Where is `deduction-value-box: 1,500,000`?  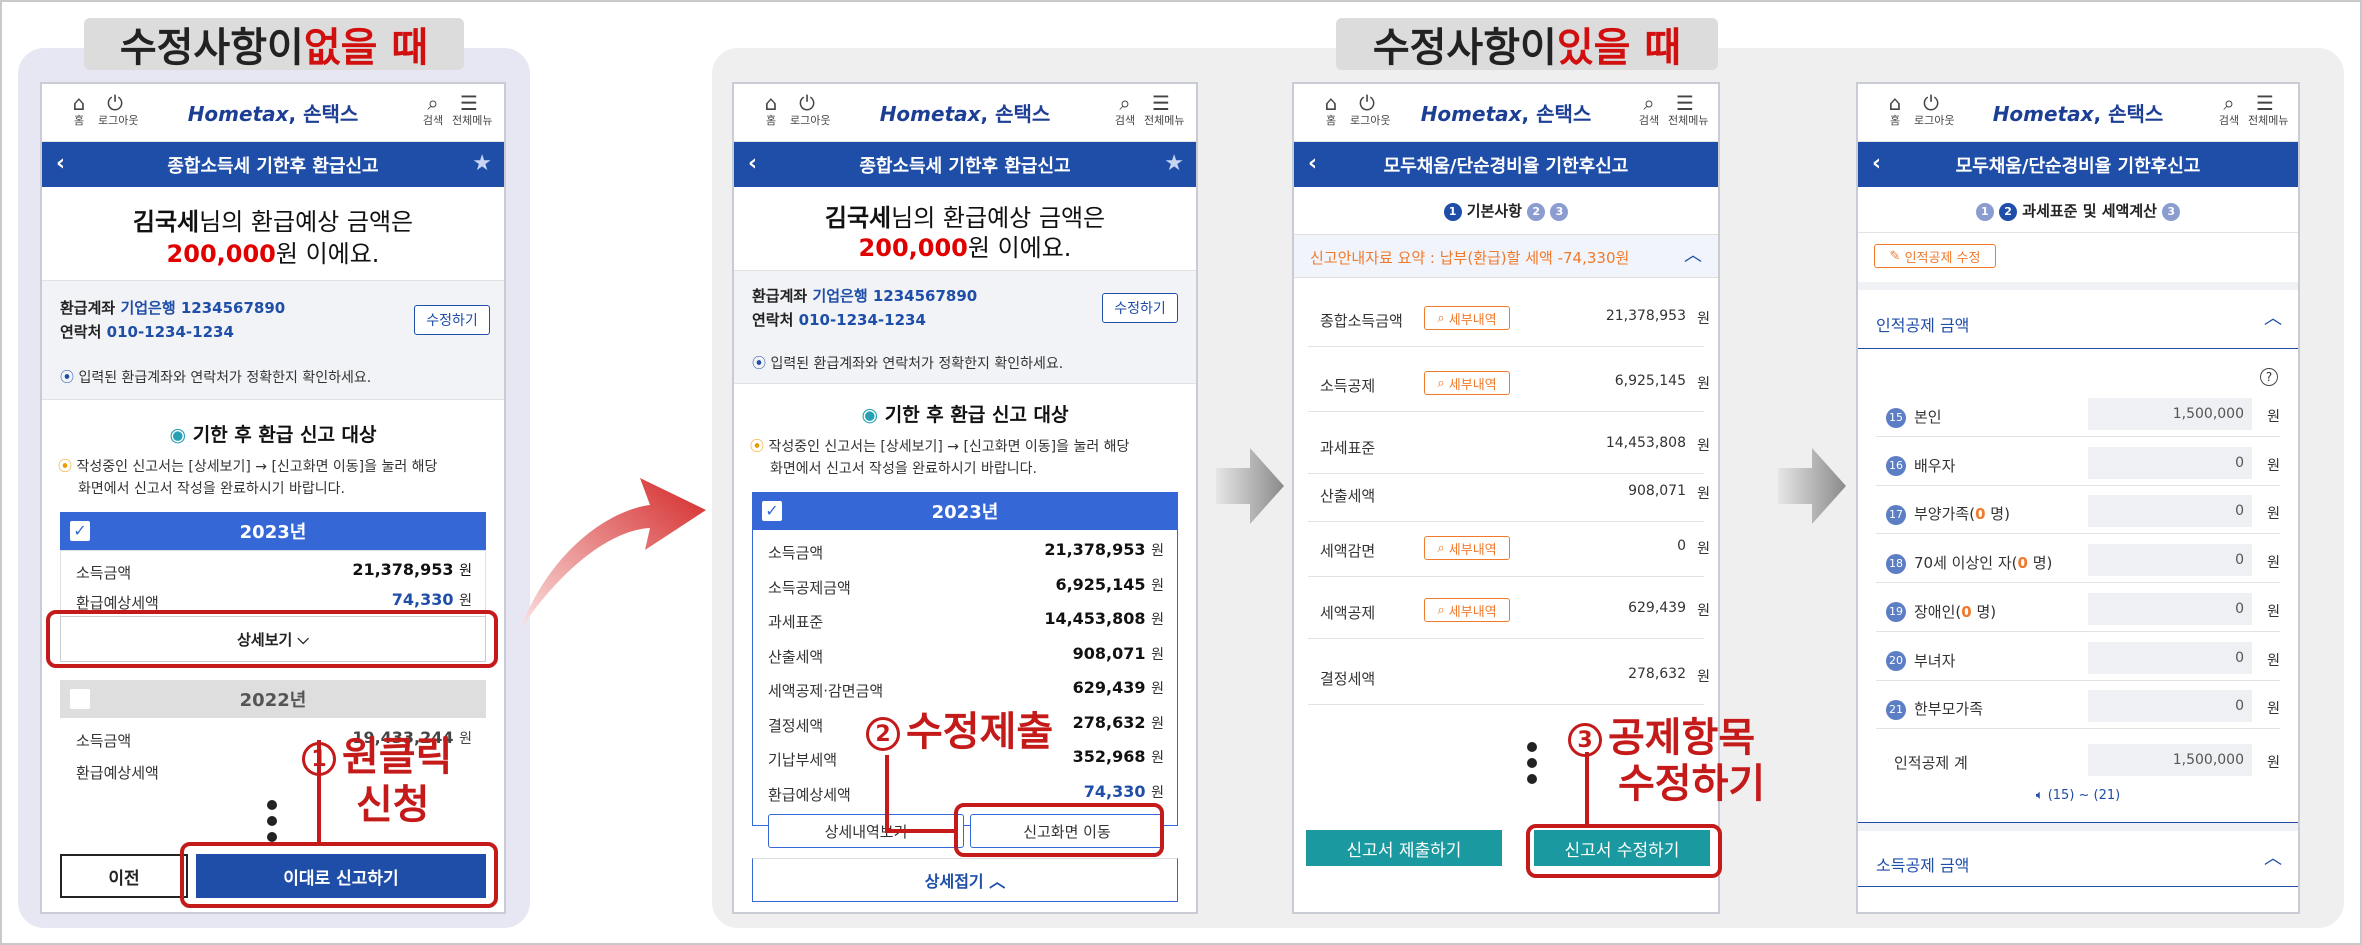
deduction-value-box: 1,500,000 is located at coordinates (2170, 414).